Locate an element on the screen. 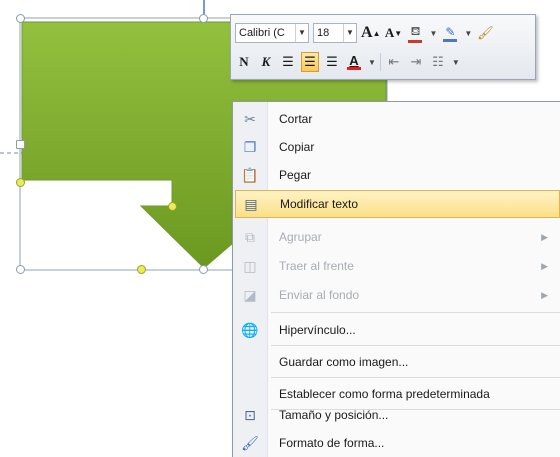 This screenshot has height=457, width=560. font-name-value: Calibri (C is located at coordinates (262, 33).